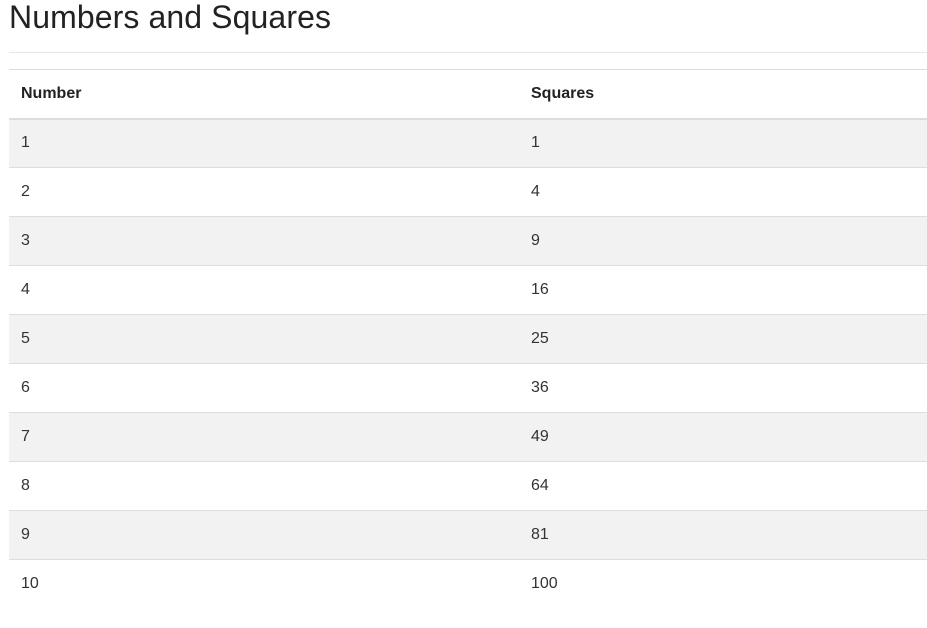 This screenshot has width=927, height=628. I want to click on table-row: 1 1, so click(468, 143).